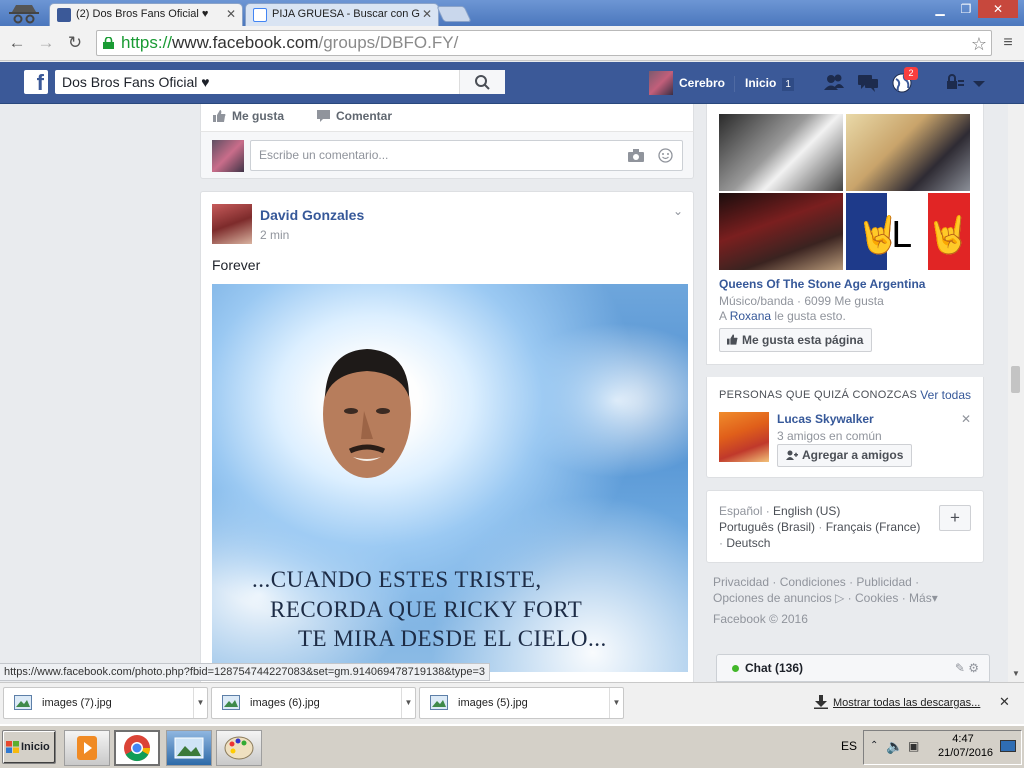 This screenshot has height=768, width=1024. Describe the element at coordinates (803, 340) in the screenshot. I see `like-page-label: Me gusta esta página` at that location.